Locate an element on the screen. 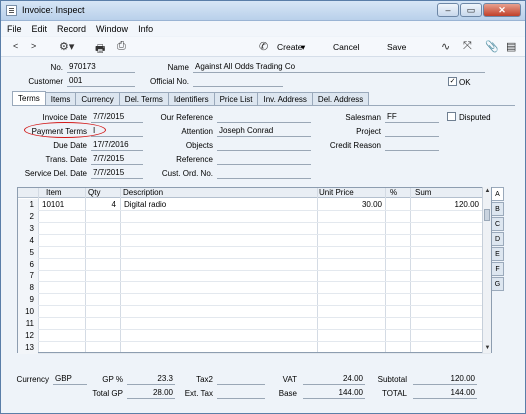 This screenshot has height=414, width=526. service-del-date-label: Service Del. Date is located at coordinates (55, 173).